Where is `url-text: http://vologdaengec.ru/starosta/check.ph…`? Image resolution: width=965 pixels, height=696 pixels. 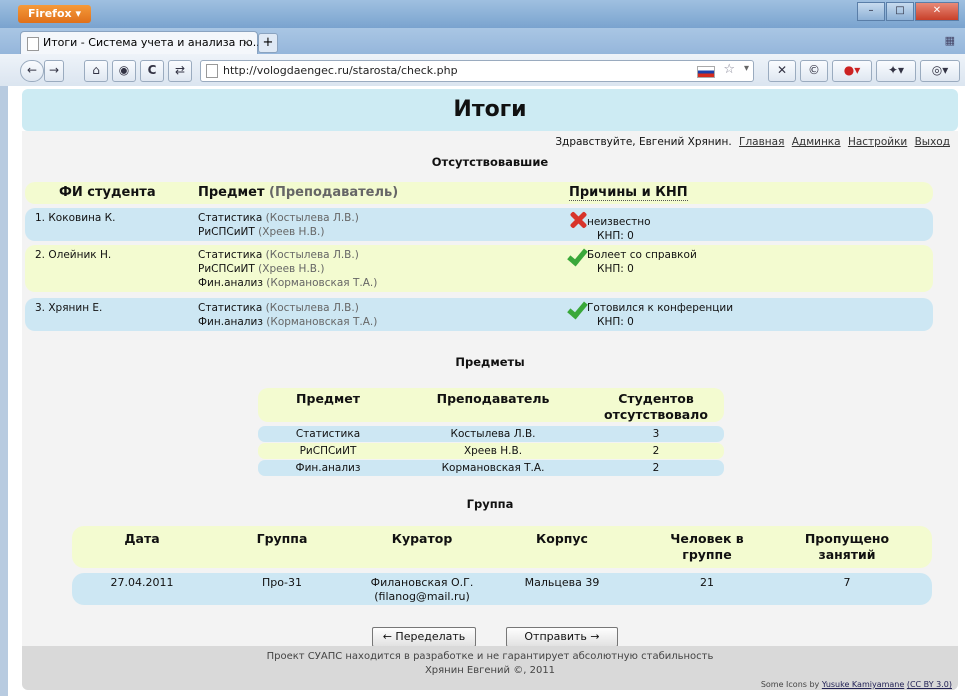 url-text: http://vologdaengec.ru/starosta/check.ph… is located at coordinates (340, 70).